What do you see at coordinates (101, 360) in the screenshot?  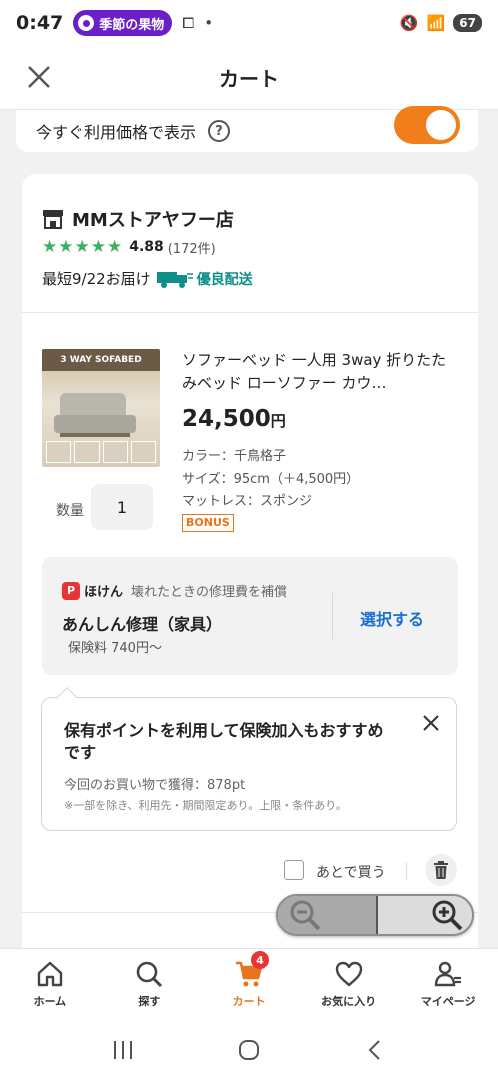 I see `product-image-banner: 3 WAY SOFABED` at bounding box center [101, 360].